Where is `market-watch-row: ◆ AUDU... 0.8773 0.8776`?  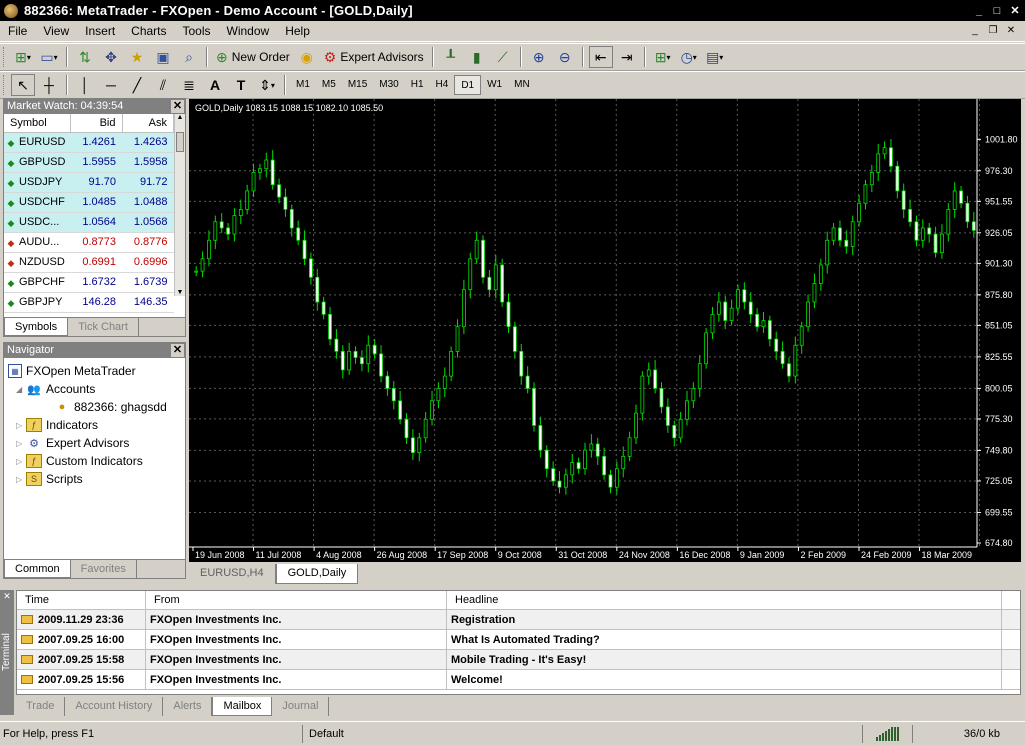 market-watch-row: ◆ AUDU... 0.8773 0.8776 is located at coordinates (89, 242).